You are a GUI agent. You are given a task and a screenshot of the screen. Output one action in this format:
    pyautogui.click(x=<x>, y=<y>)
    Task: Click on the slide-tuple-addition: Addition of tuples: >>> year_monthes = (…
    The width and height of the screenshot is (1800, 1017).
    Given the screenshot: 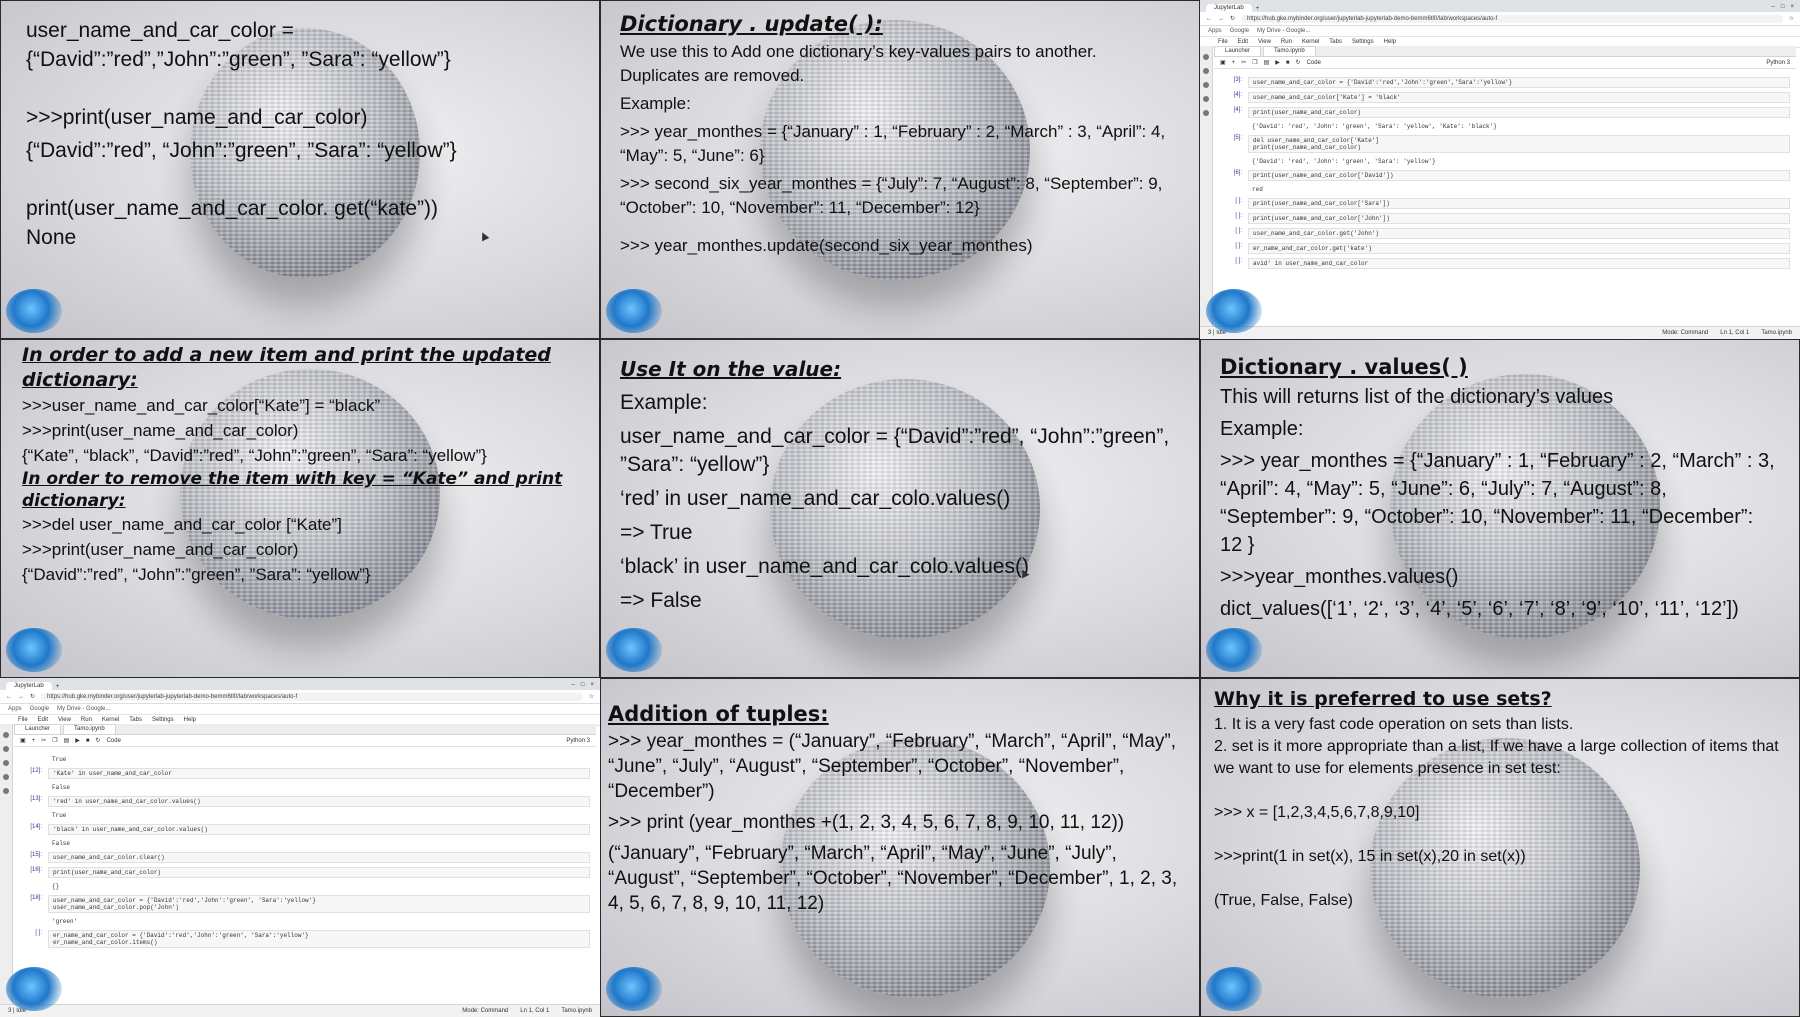 What is the action you would take?
    pyautogui.click(x=900, y=847)
    